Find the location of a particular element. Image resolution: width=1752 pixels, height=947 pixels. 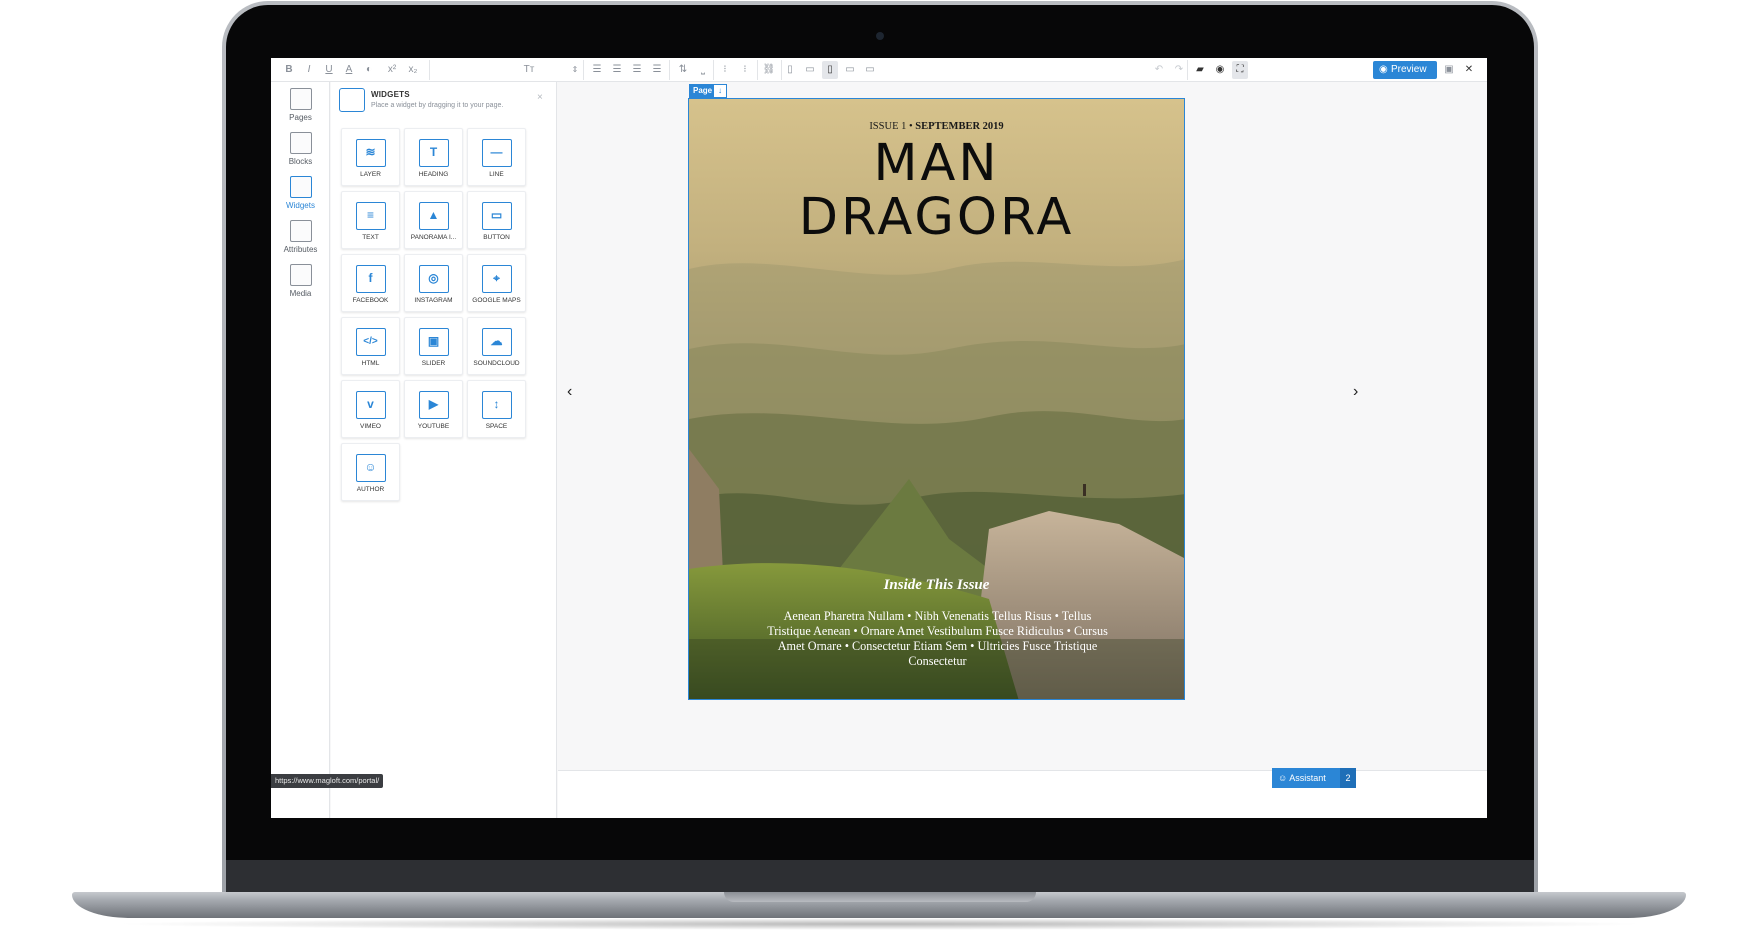

cover-title: MAN DRAGORA is located at coordinates (936, 191).